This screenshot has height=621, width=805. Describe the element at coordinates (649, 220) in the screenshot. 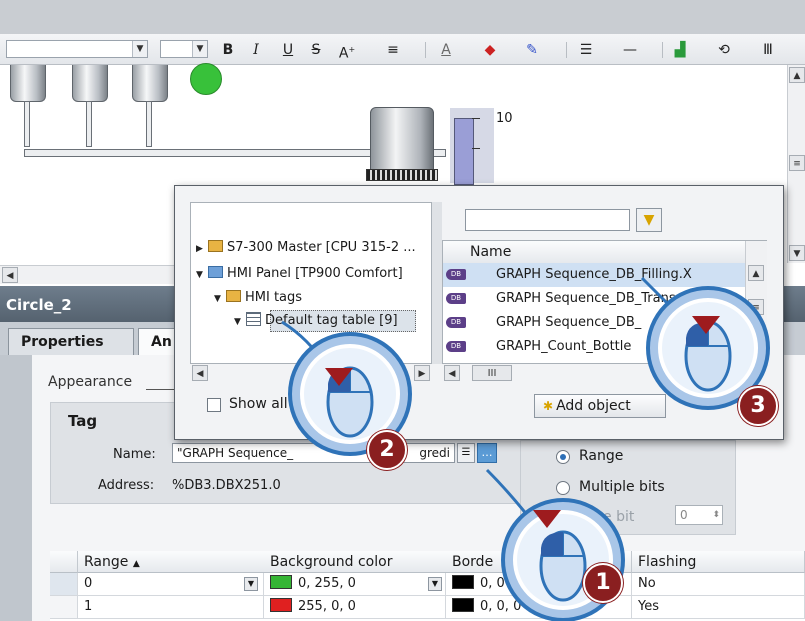

I see `filter-icon: ▼` at that location.